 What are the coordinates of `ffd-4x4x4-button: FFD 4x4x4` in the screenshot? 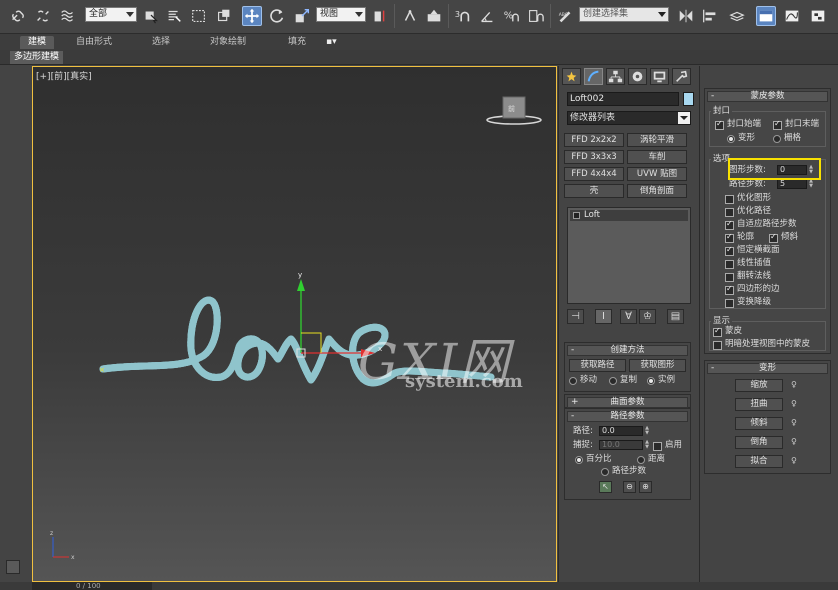 It's located at (594, 174).